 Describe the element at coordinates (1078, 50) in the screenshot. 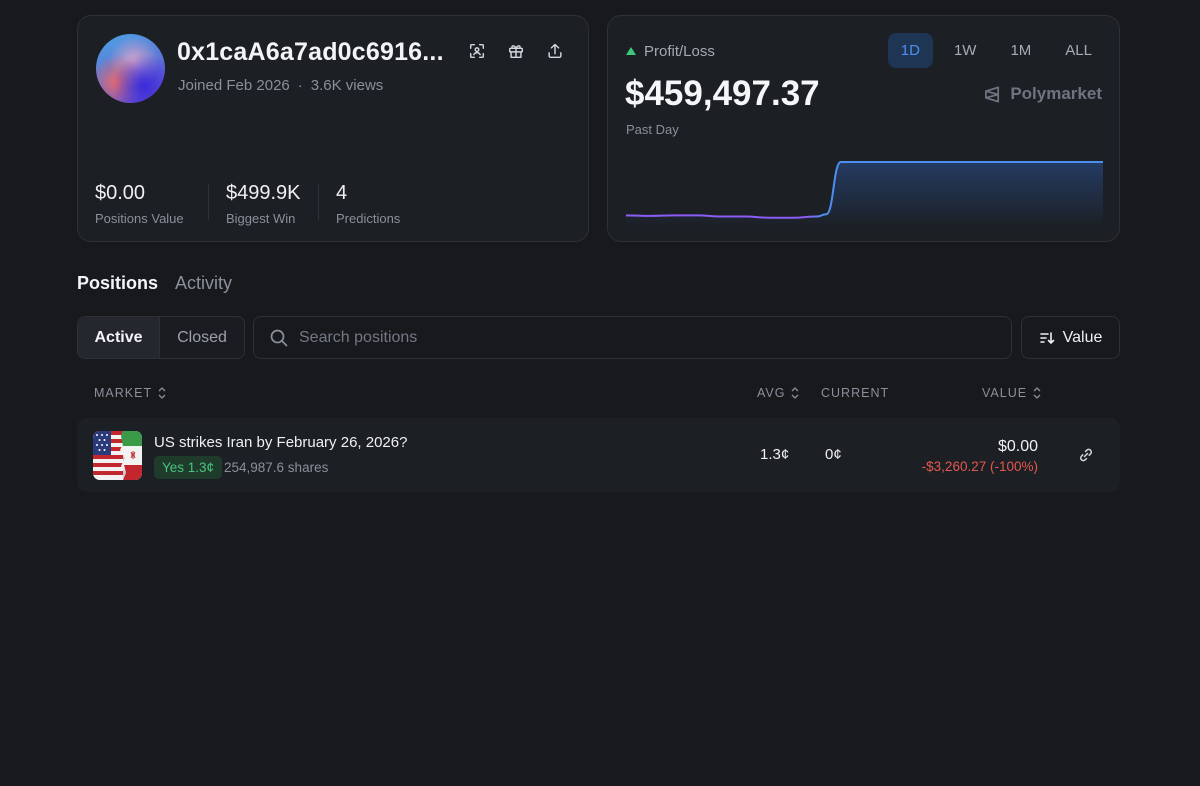

I see `range-tab-all: ALL` at that location.